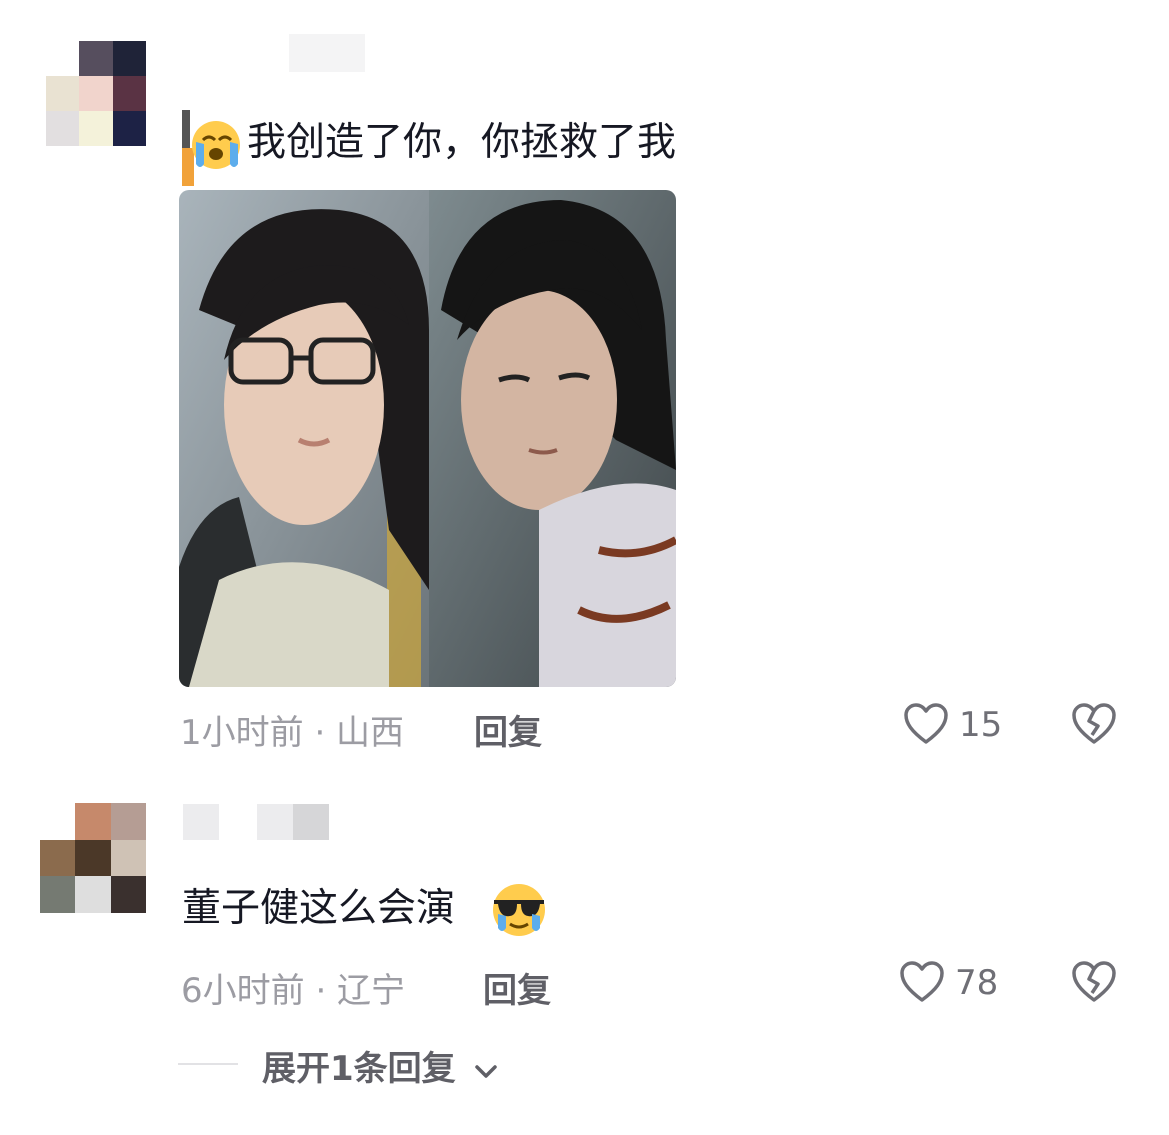 This screenshot has height=1135, width=1169. I want to click on comment-text: 我创造了你，你拯救了我, so click(462, 142).